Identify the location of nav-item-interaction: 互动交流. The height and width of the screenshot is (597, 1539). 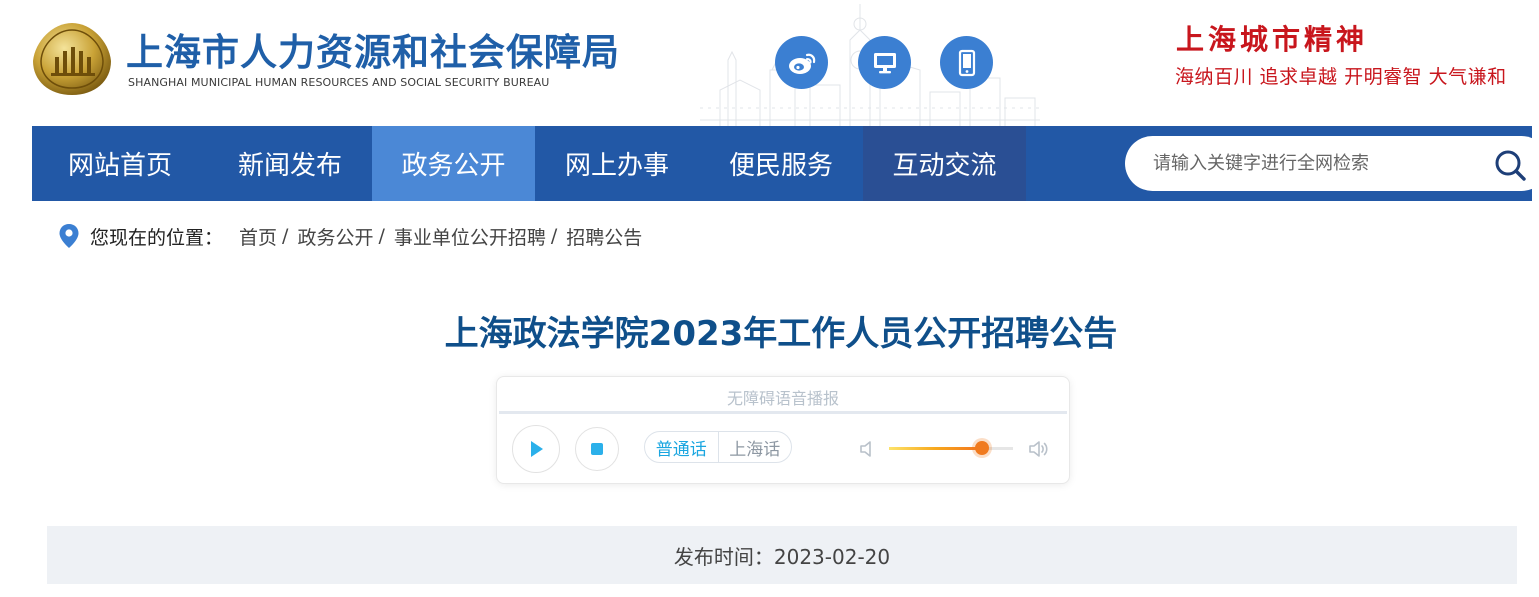
(944, 163).